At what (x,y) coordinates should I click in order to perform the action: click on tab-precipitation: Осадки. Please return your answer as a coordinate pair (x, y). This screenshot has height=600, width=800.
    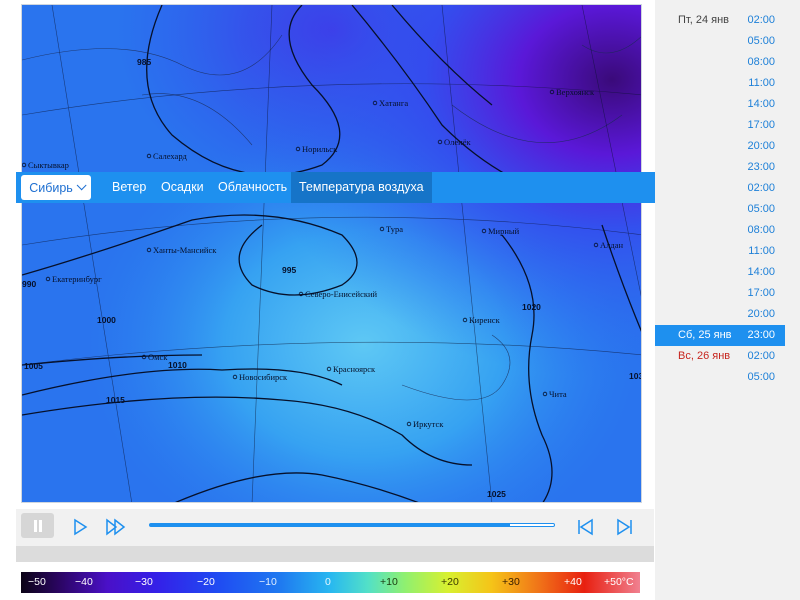
    Looking at the image, I should click on (182, 187).